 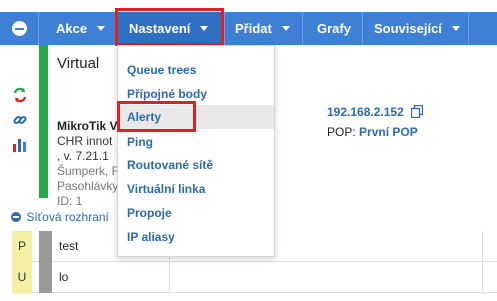 I want to click on nav-souvisejici: Související, so click(x=417, y=28).